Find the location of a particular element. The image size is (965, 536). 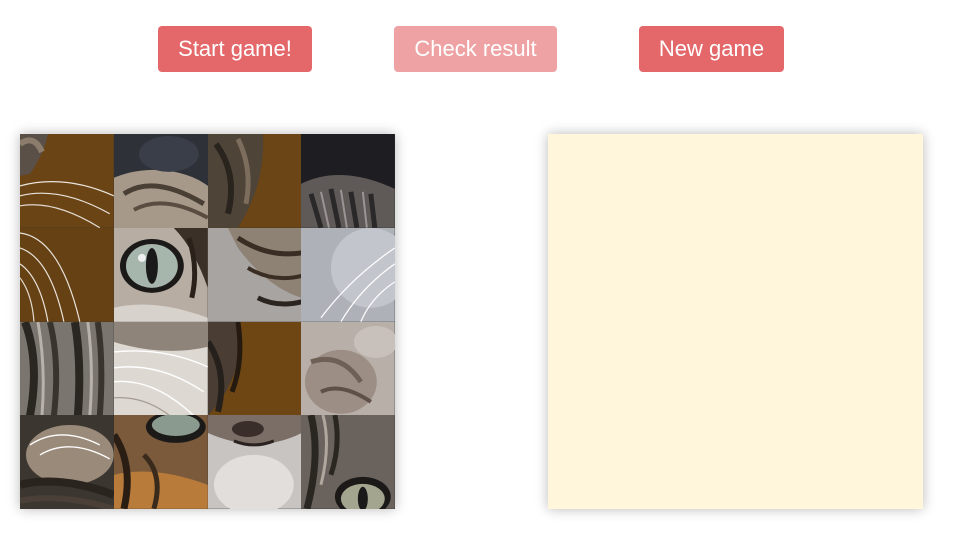

tile-fur-top-image is located at coordinates (160, 181).